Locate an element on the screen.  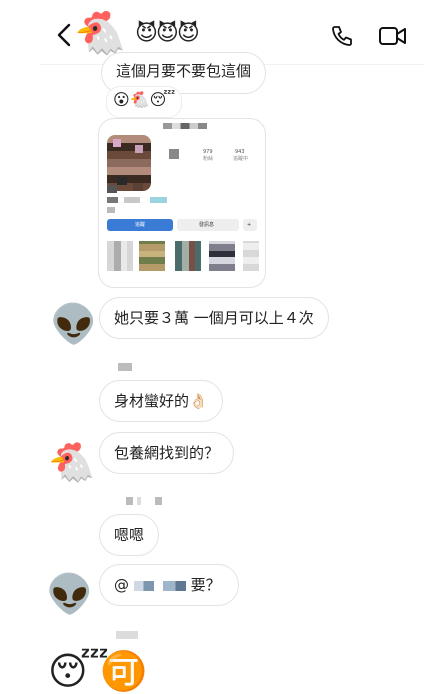
contact-name: 😈😈😈 is located at coordinates (167, 34).